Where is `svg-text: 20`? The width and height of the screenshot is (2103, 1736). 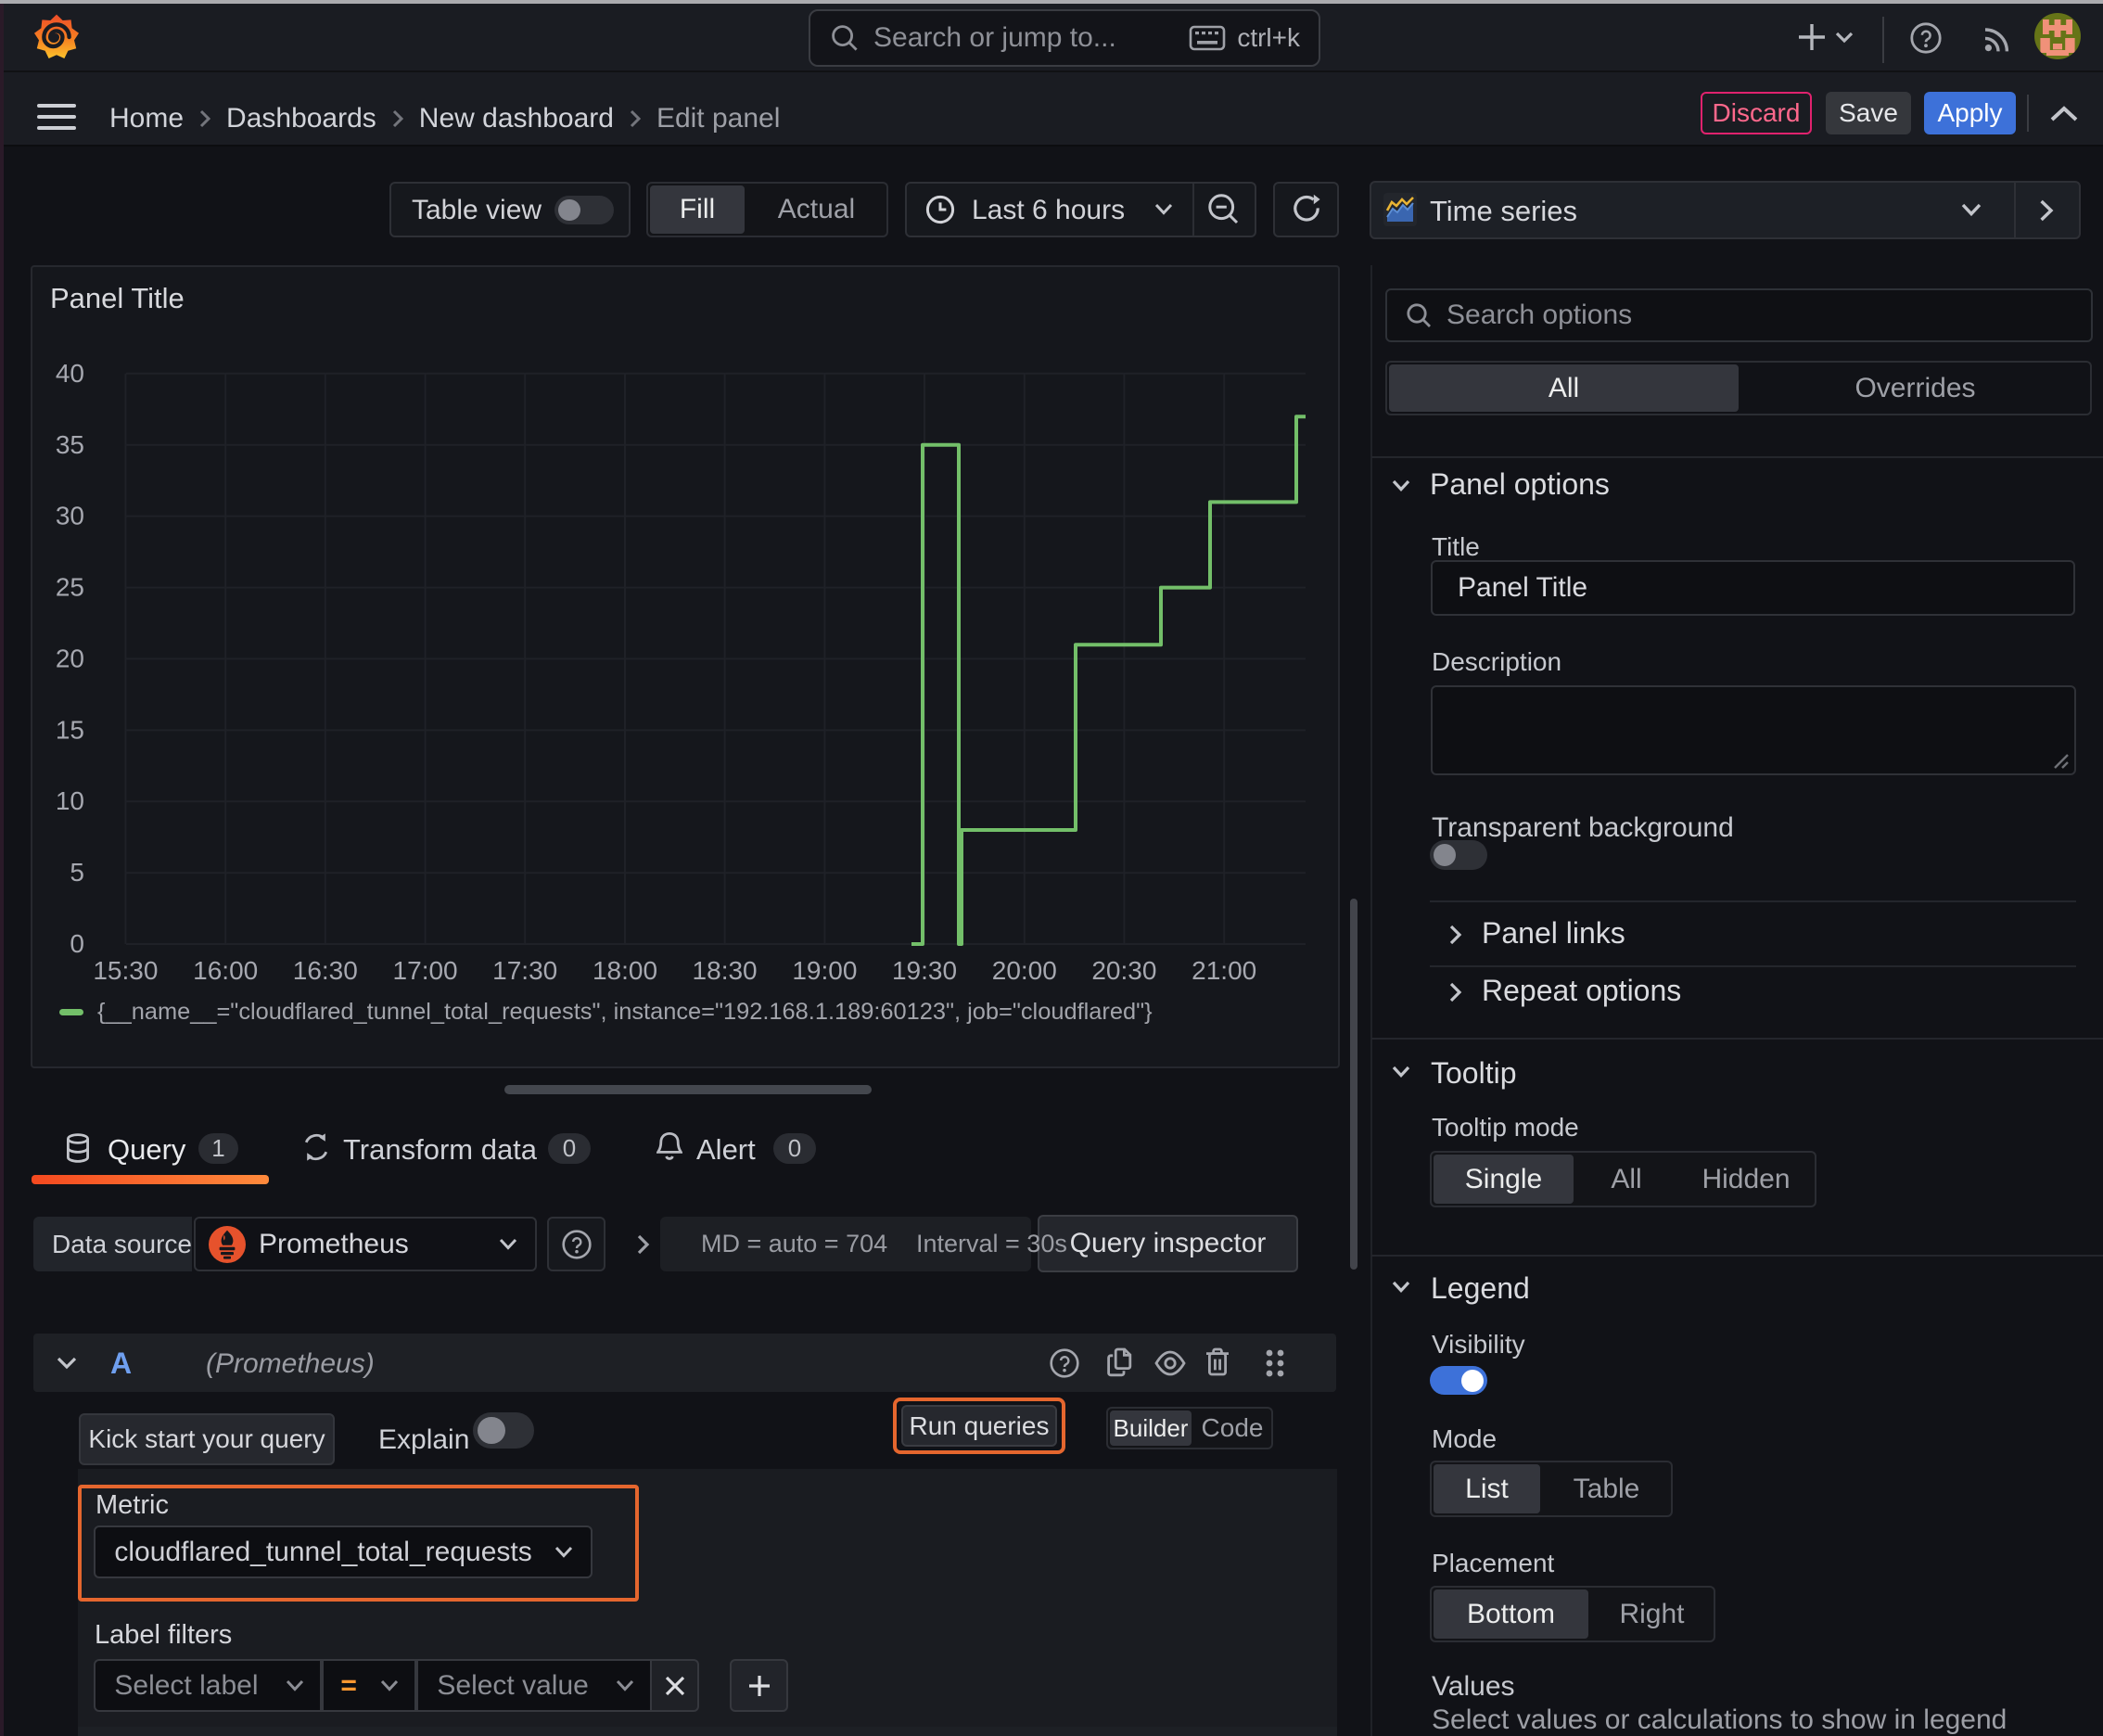
svg-text: 20 is located at coordinates (70, 658).